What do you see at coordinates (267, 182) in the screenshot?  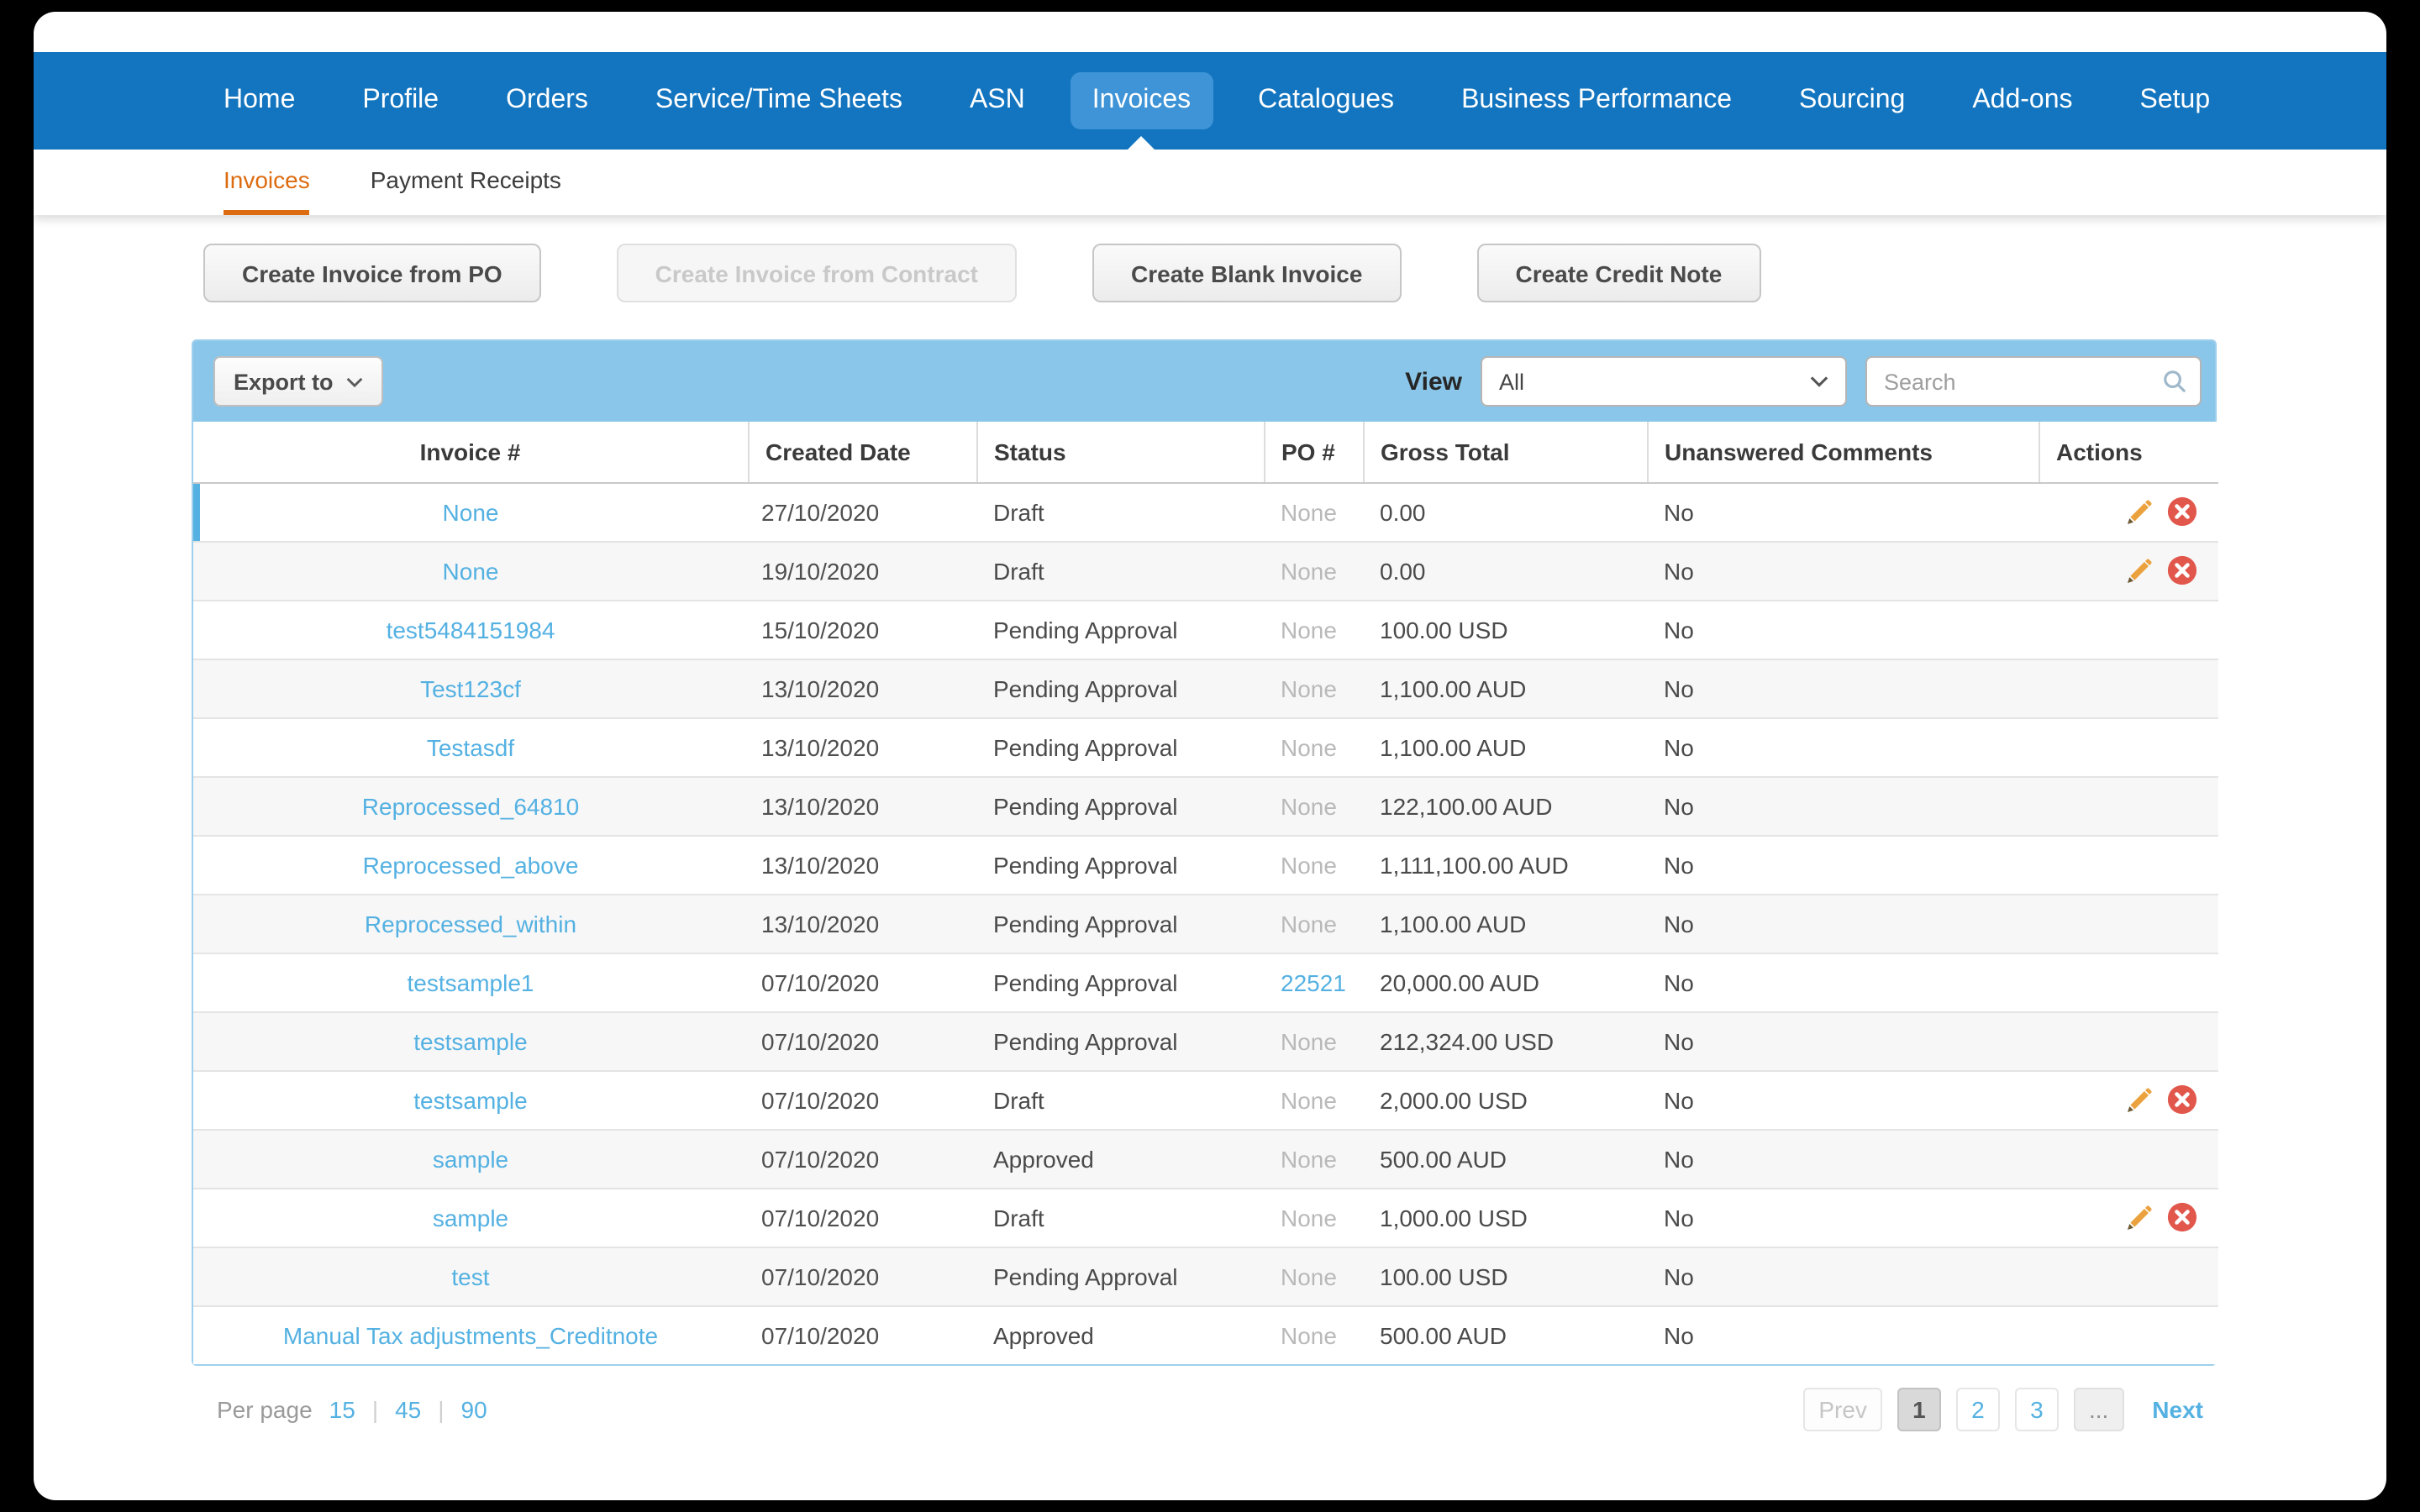 I see `subnav-item-invoices: Invoices` at bounding box center [267, 182].